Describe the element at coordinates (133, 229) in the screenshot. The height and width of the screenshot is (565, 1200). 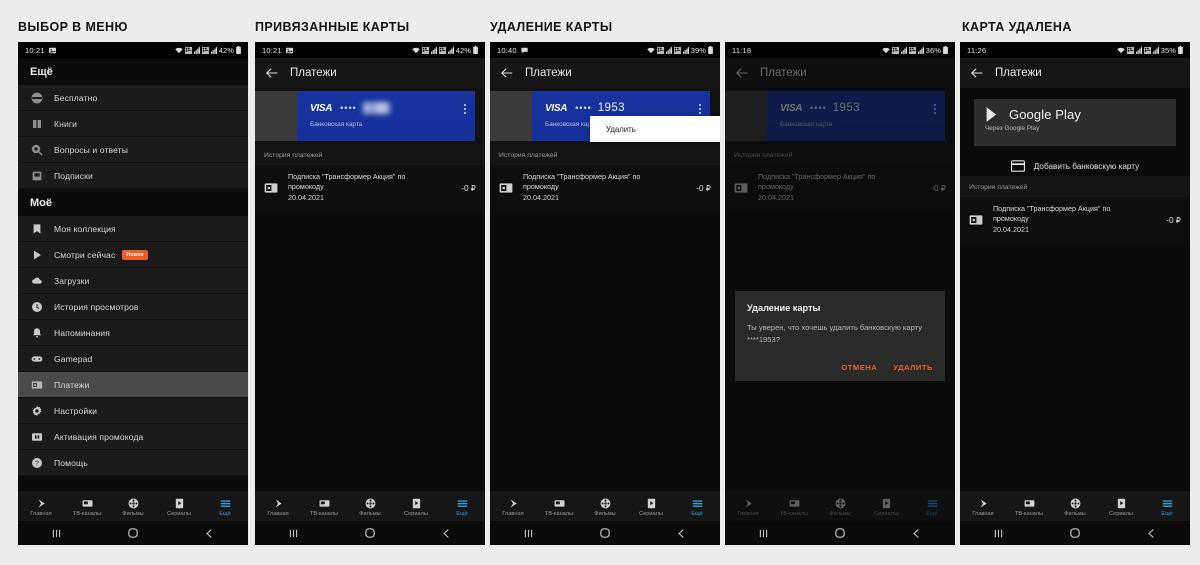
I see `sidebar-item-my-collection: Моя коллекция` at that location.